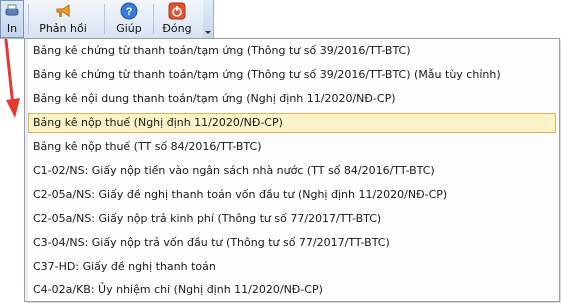  I want to click on help-icon: ?, so click(129, 11).